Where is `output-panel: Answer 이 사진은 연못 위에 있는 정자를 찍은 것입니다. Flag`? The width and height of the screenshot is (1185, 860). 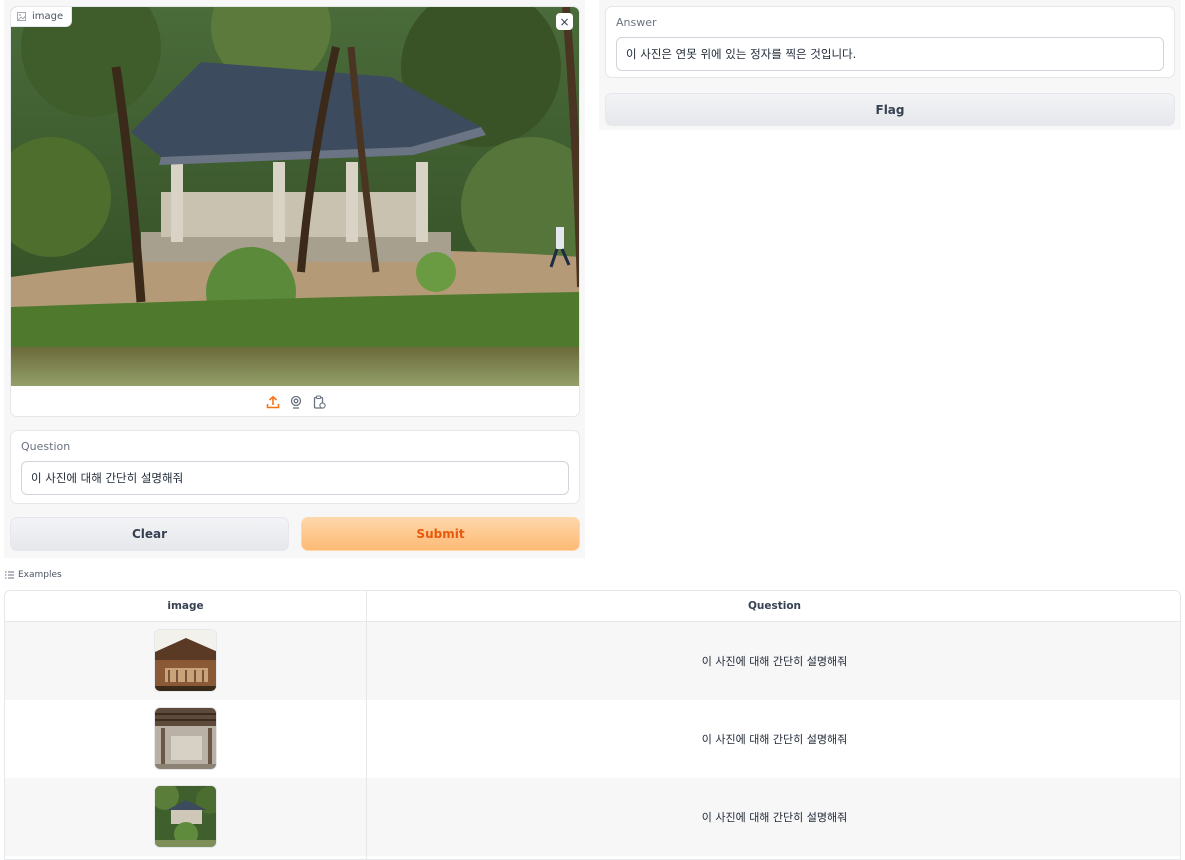
output-panel: Answer 이 사진은 연못 위에 있는 정자를 찍은 것입니다. Flag is located at coordinates (890, 65).